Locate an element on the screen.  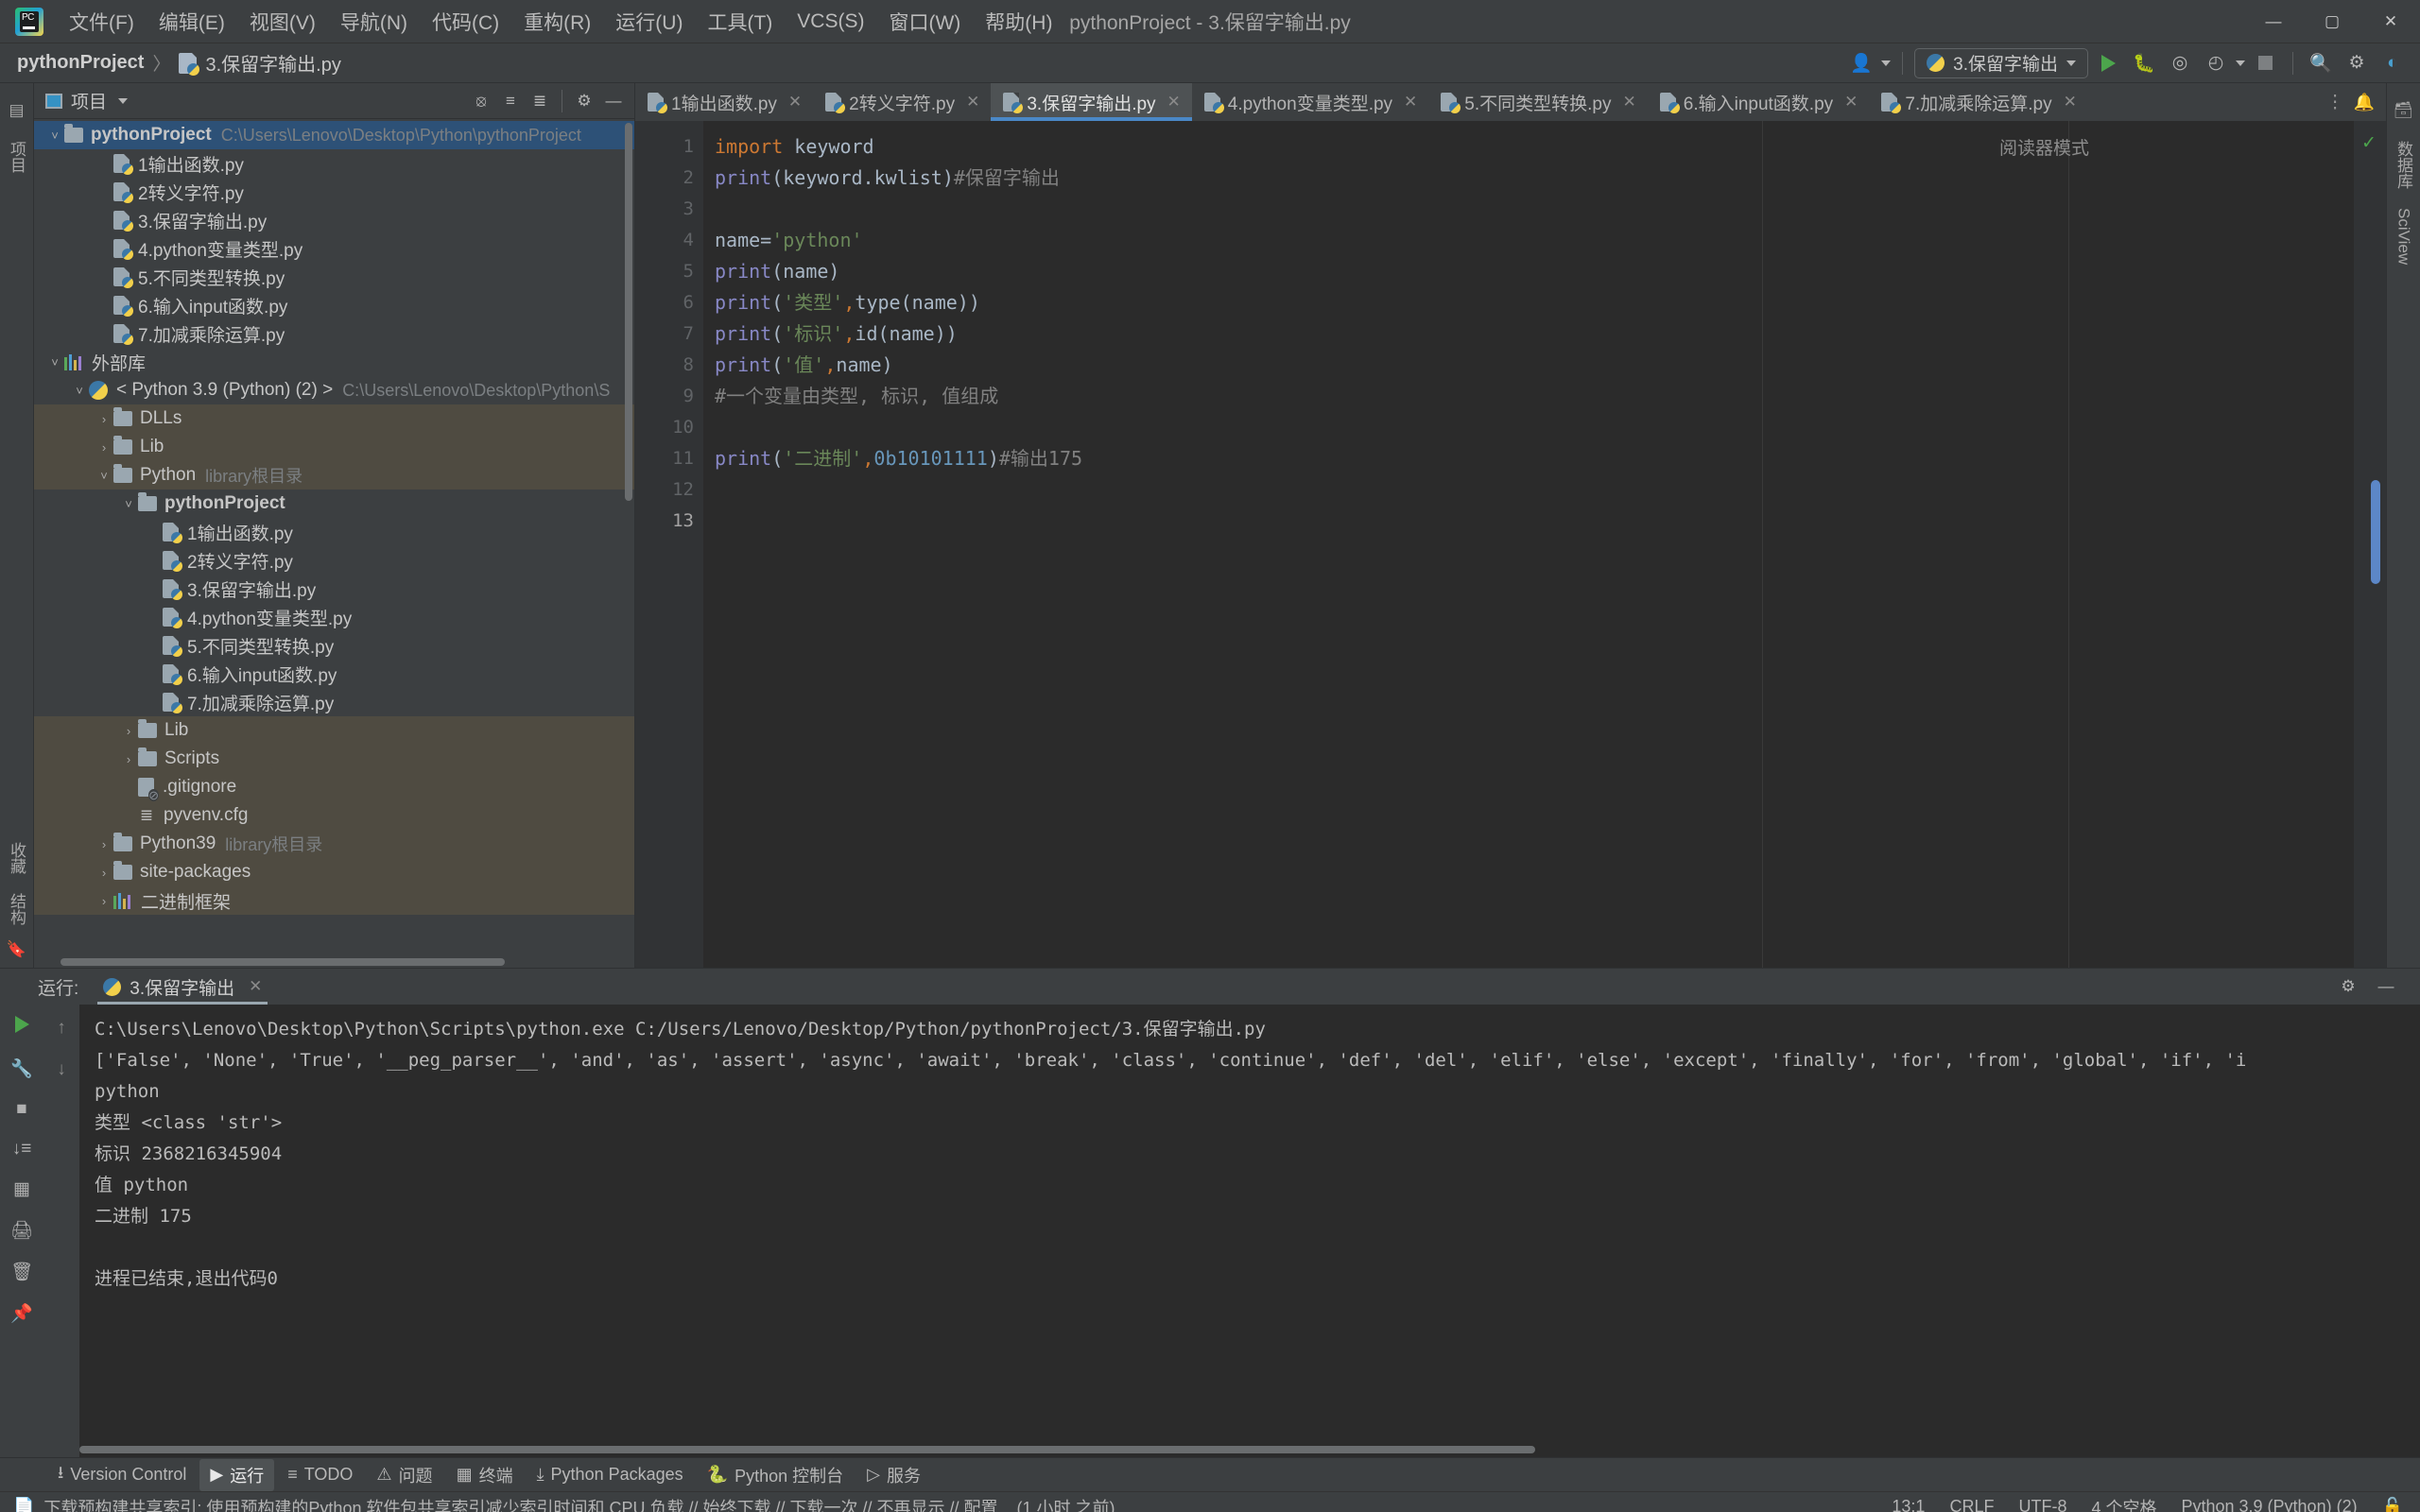
menu-item-1: 编辑(E) is located at coordinates (192, 22).